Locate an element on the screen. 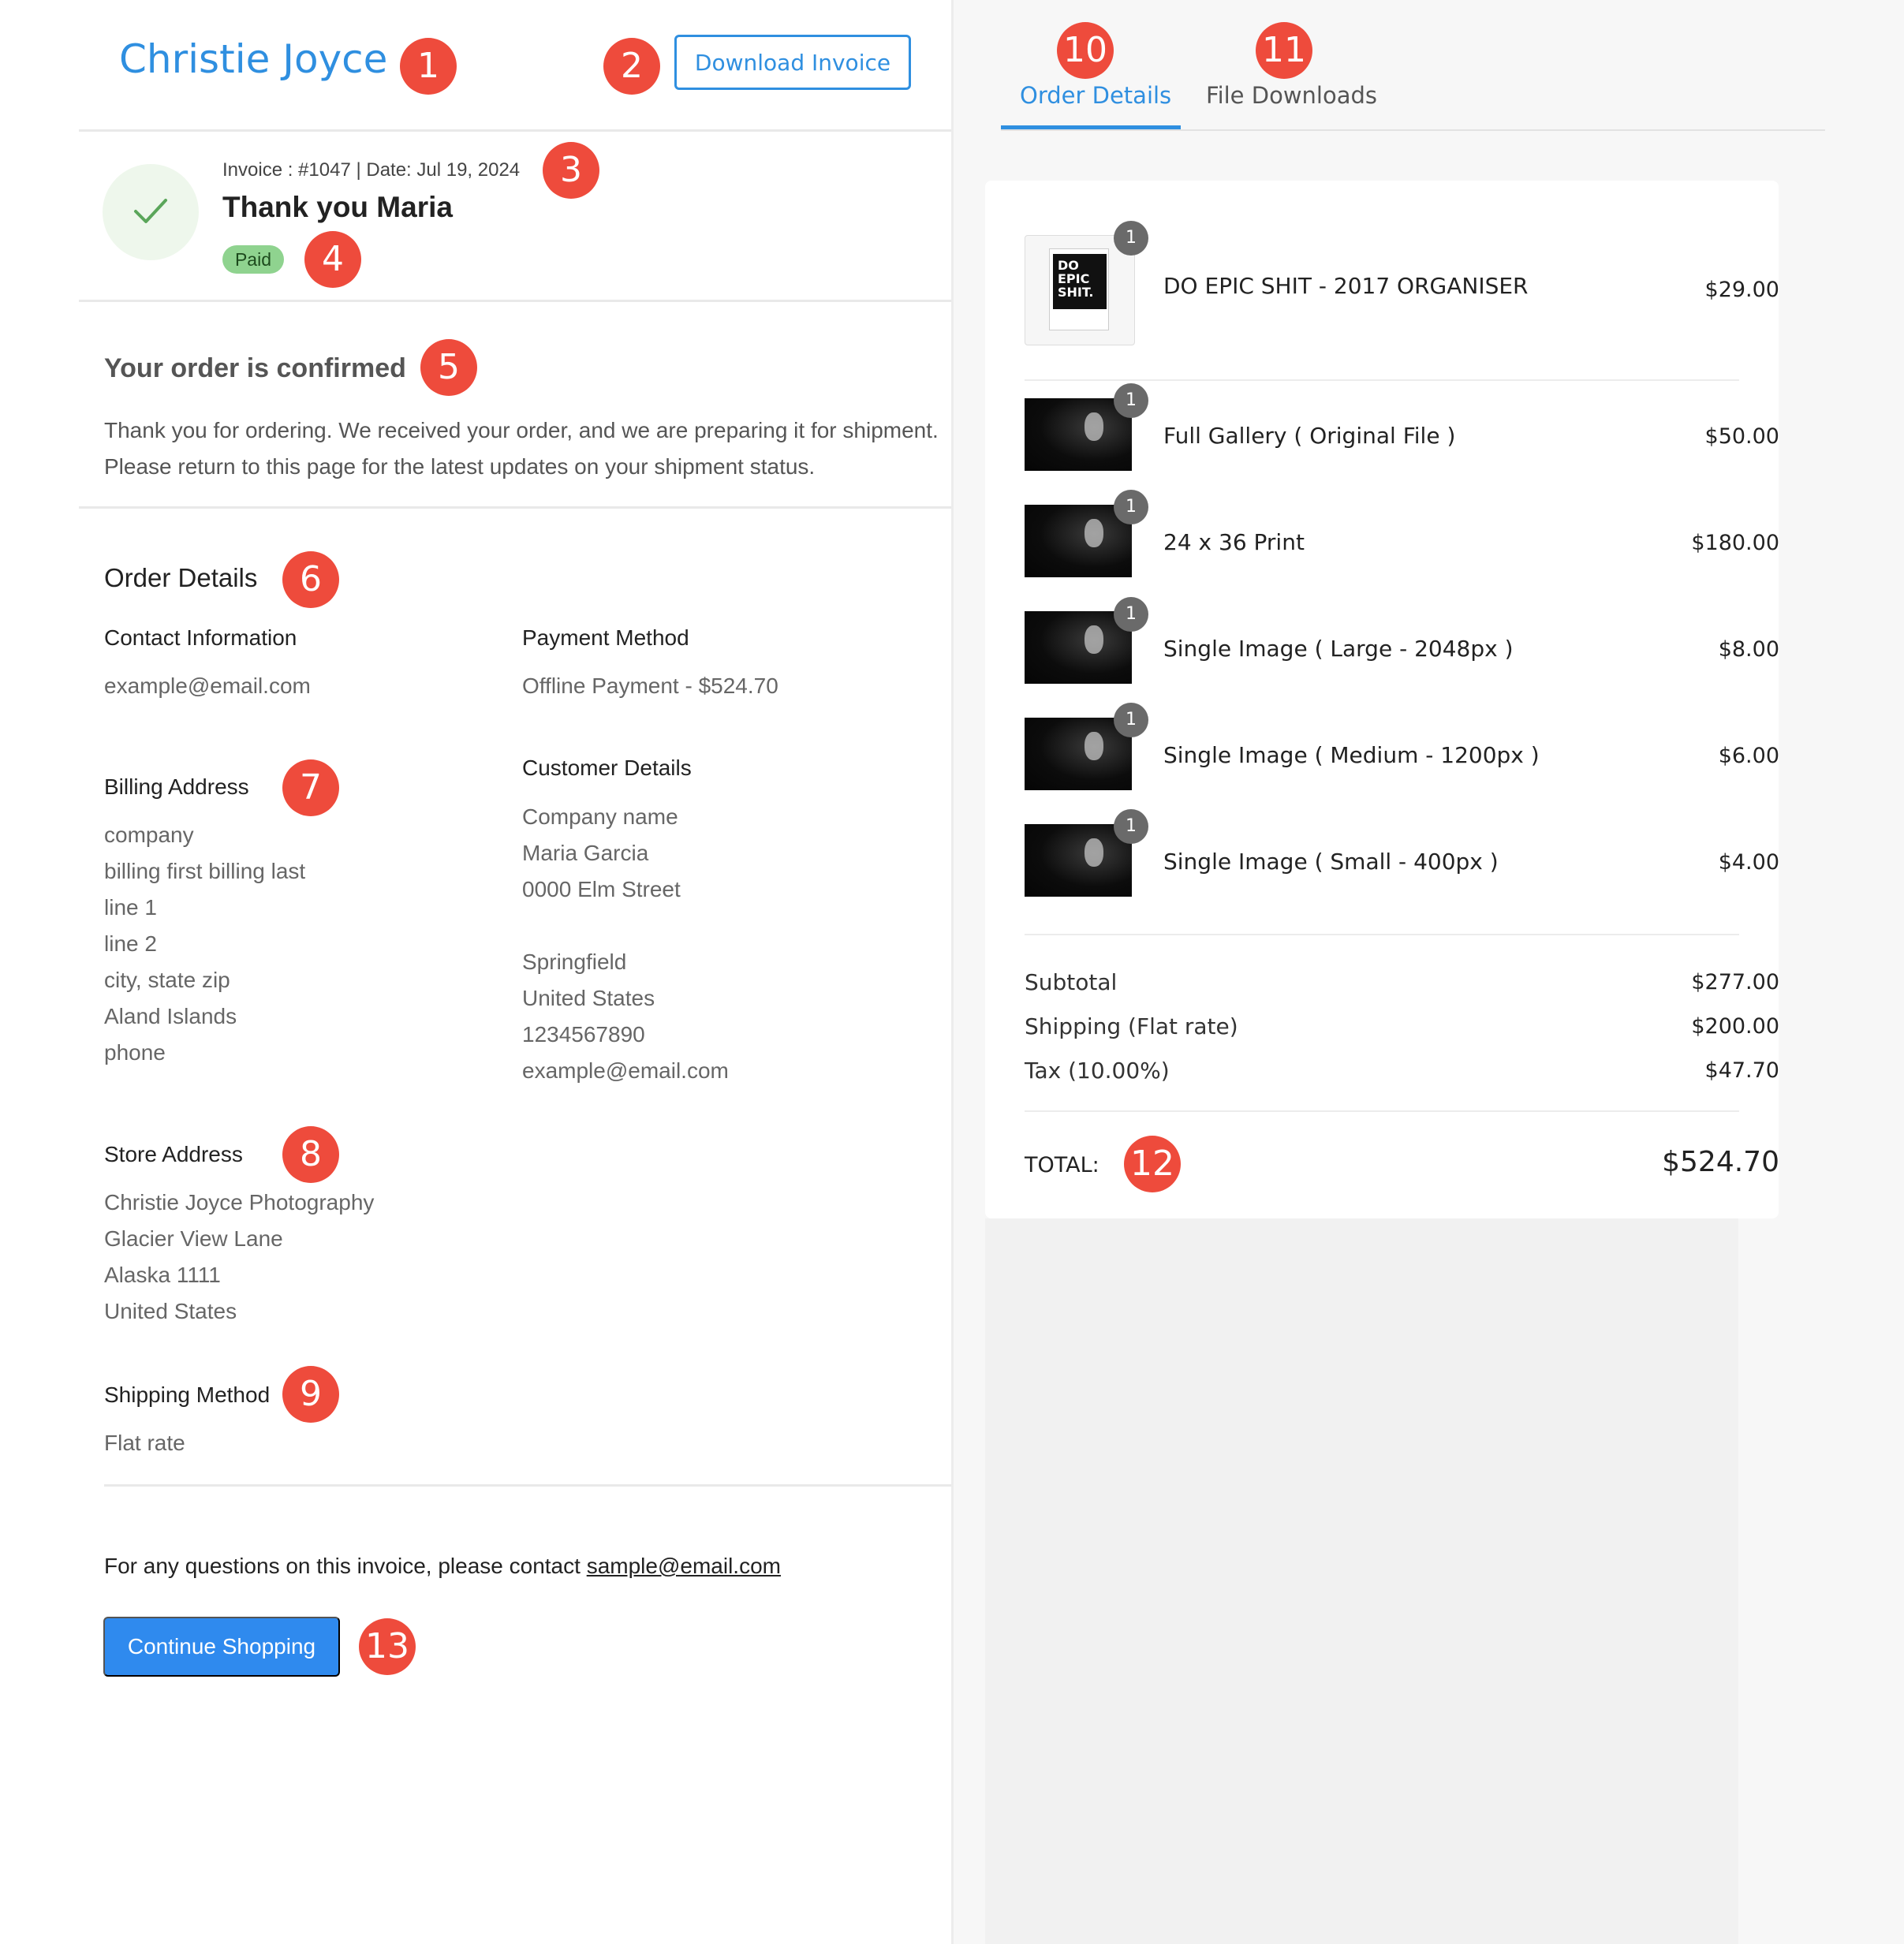 This screenshot has height=1944, width=1904. billing-line: company is located at coordinates (149, 835).